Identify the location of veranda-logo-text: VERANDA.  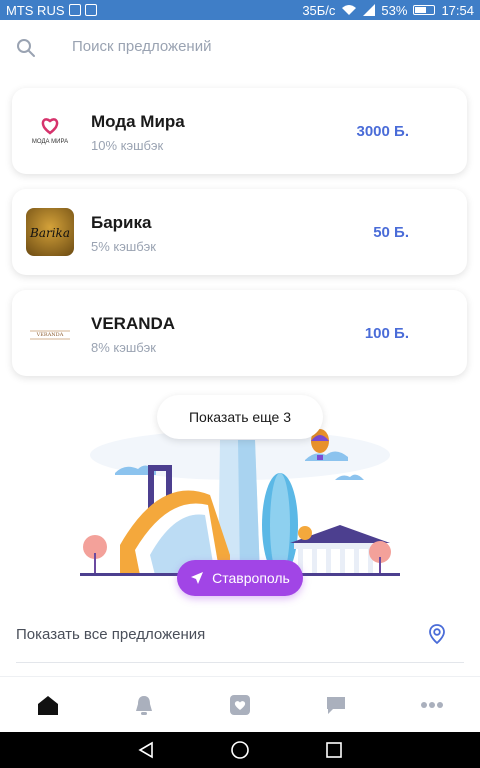
(50, 335).